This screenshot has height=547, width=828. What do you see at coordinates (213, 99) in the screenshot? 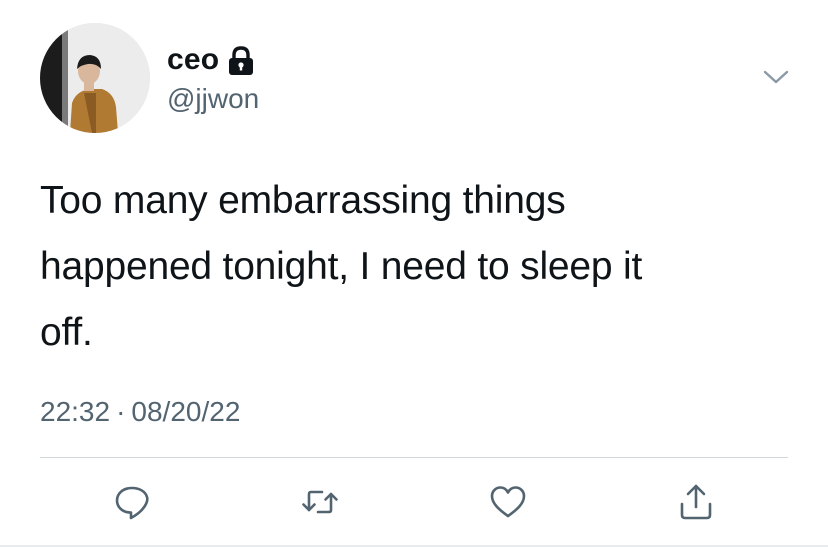
I see `author-handle: @jjwon` at bounding box center [213, 99].